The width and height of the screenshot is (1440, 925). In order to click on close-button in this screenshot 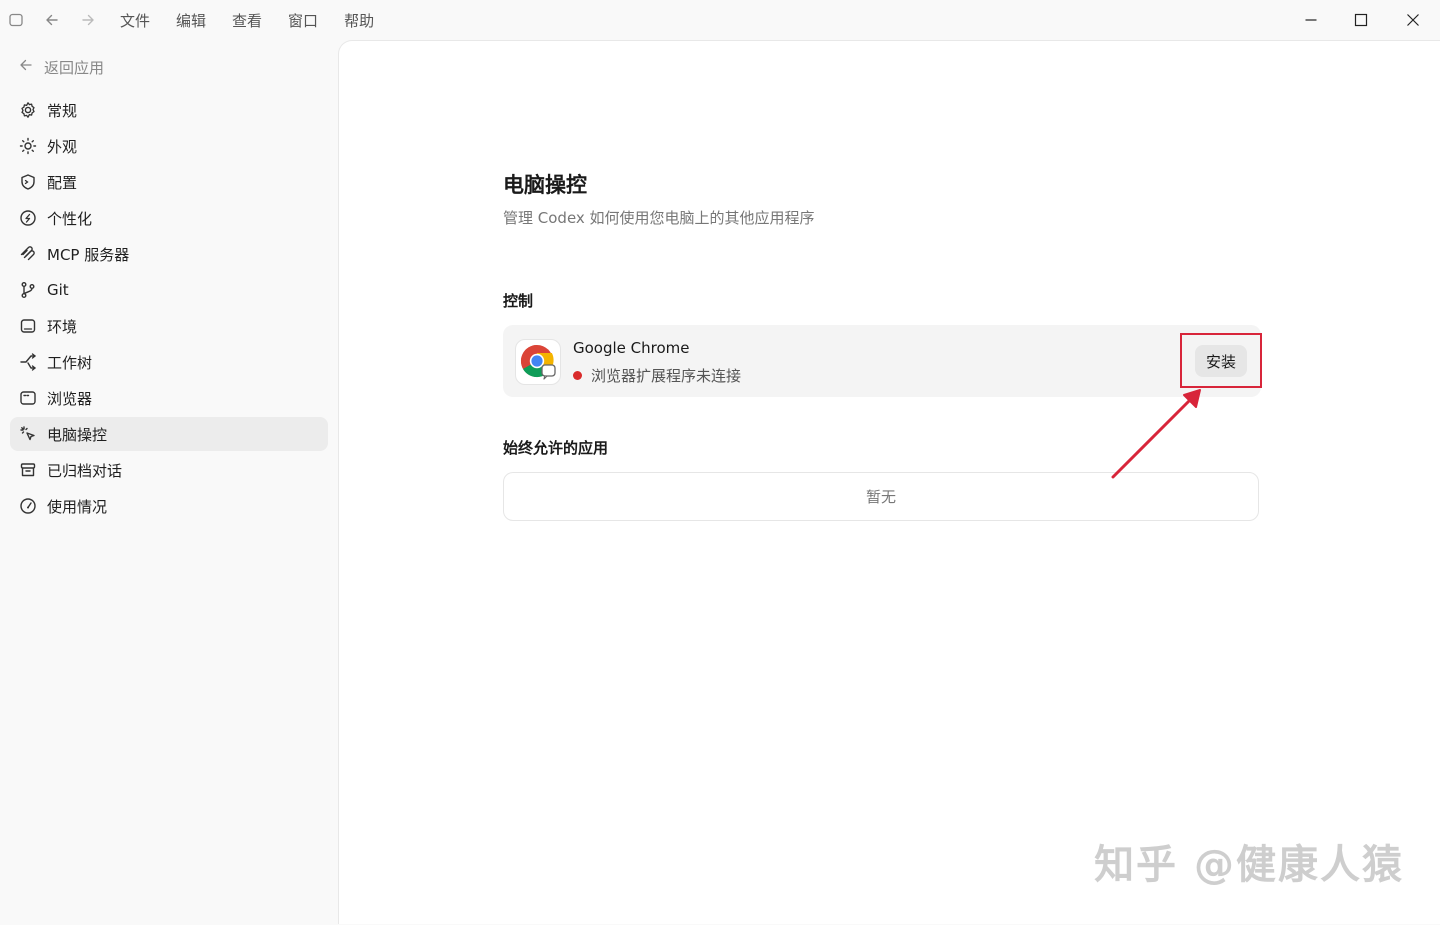, I will do `click(1413, 20)`.